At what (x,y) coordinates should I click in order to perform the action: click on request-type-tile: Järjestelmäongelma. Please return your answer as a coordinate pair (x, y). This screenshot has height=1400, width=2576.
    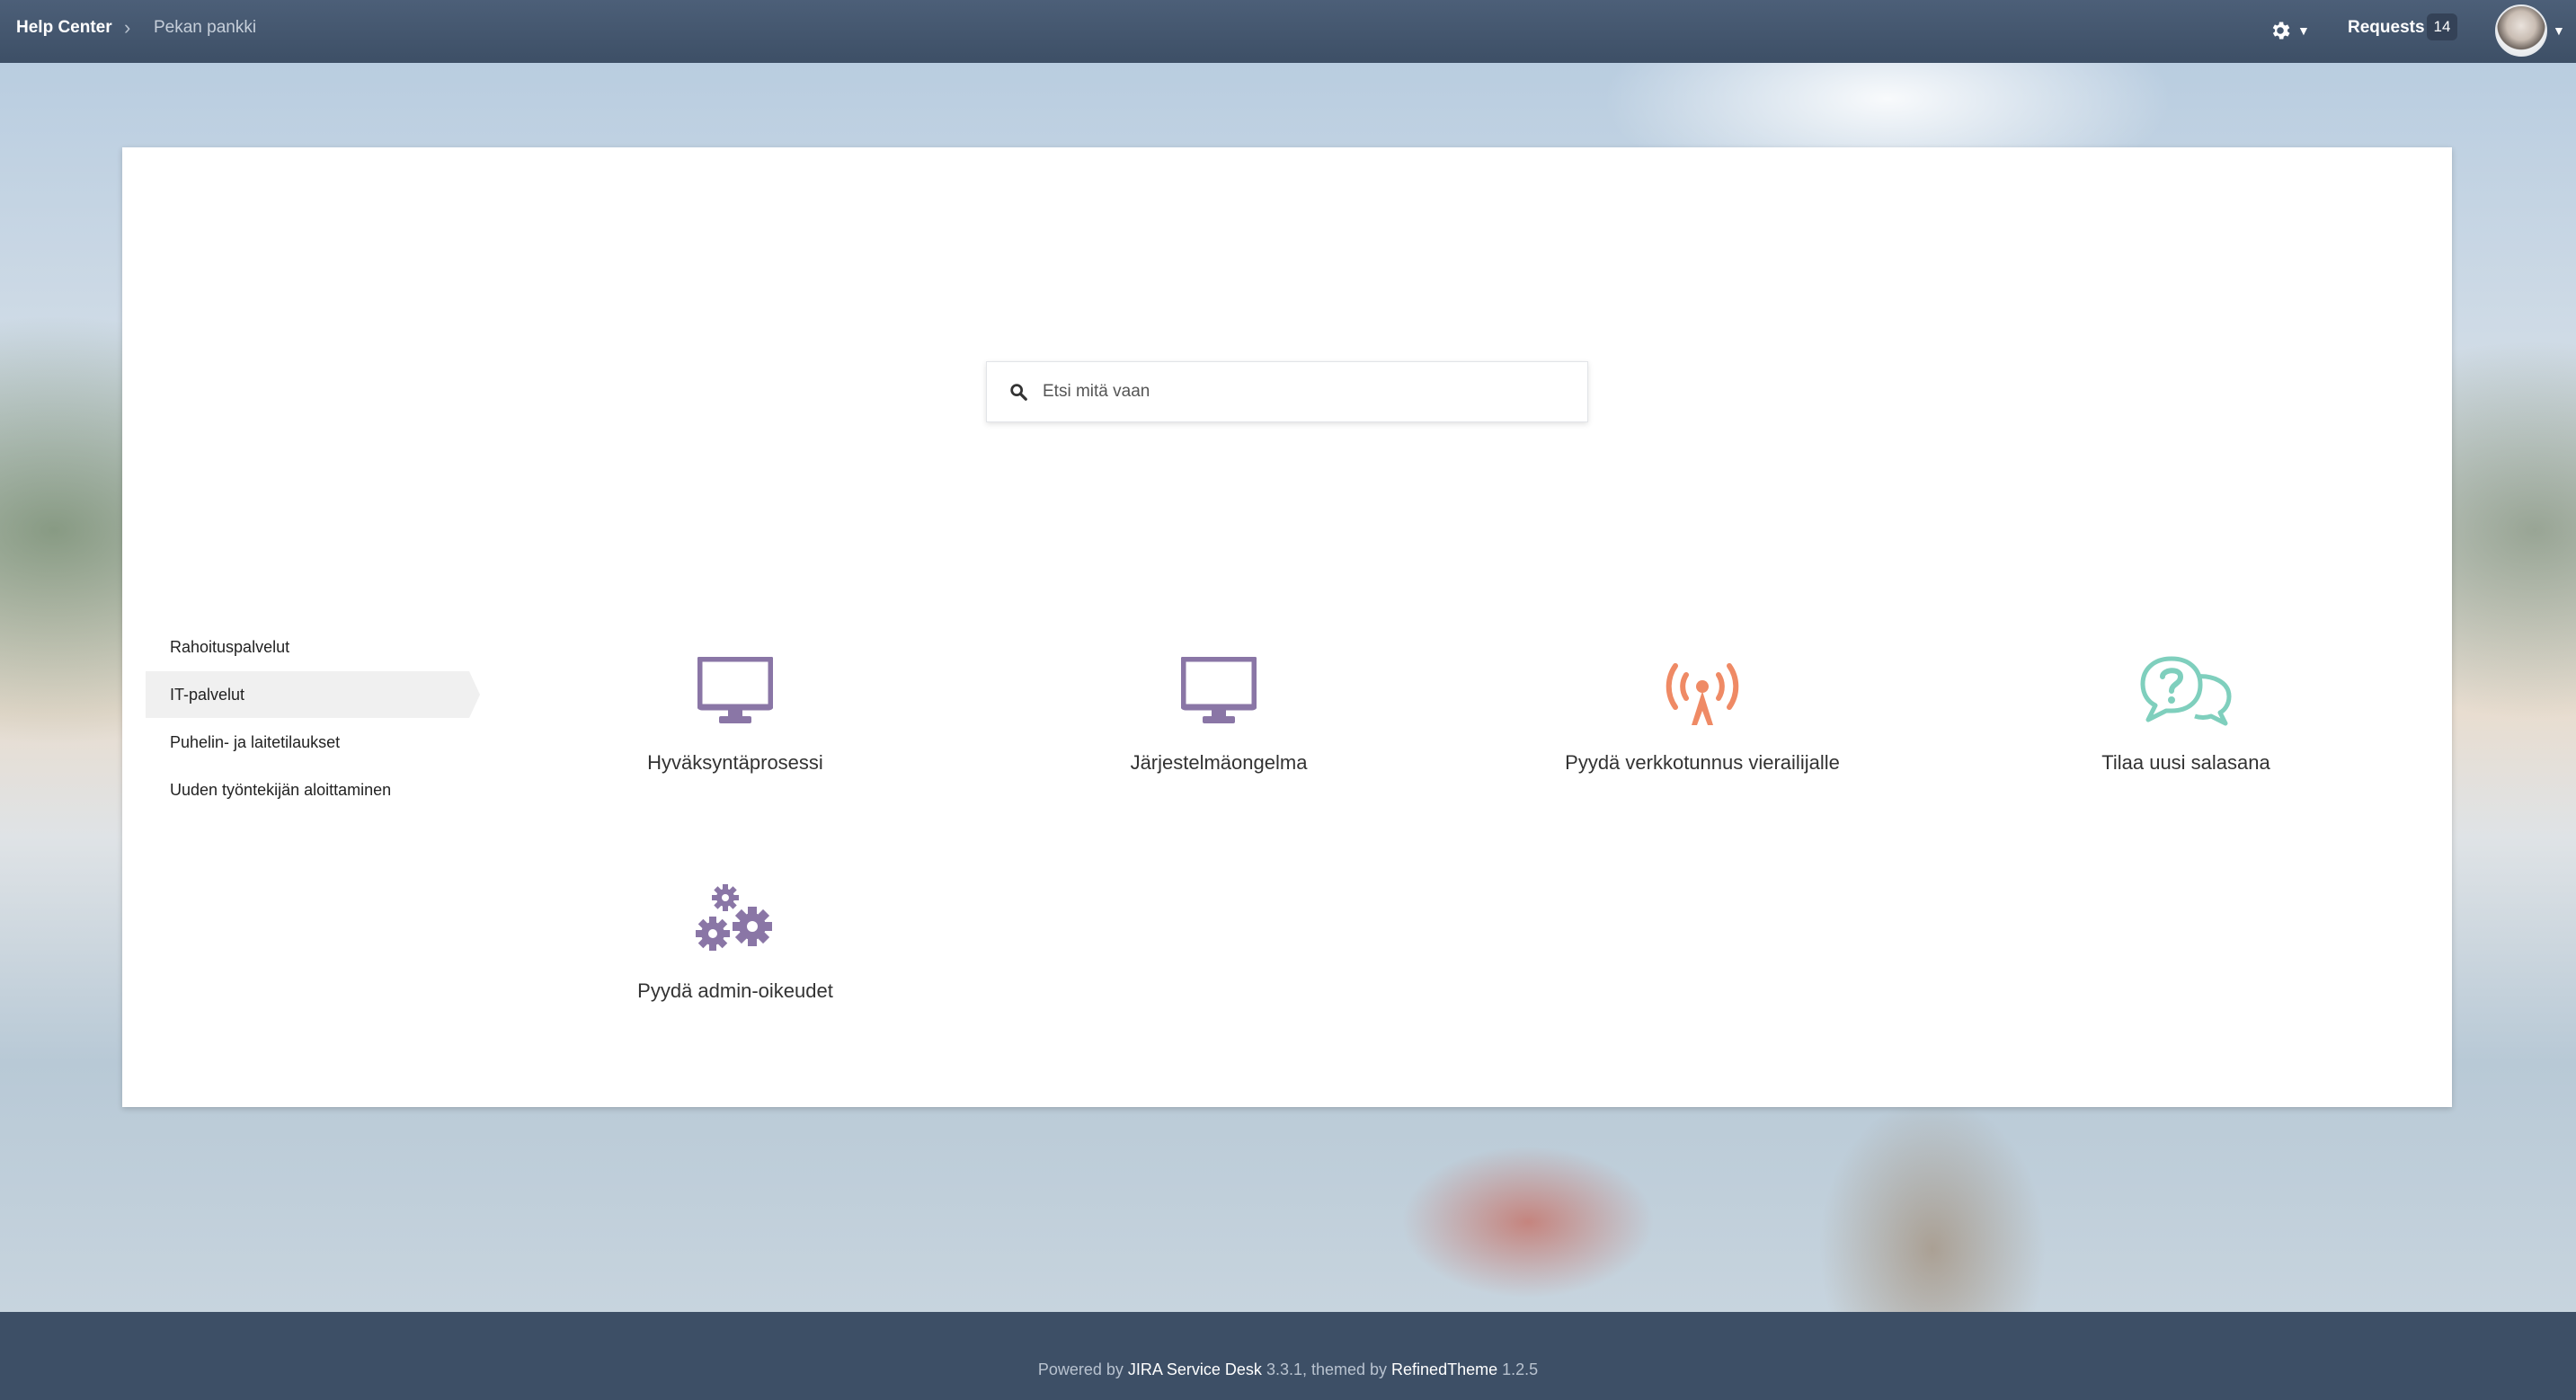
    Looking at the image, I should click on (1219, 713).